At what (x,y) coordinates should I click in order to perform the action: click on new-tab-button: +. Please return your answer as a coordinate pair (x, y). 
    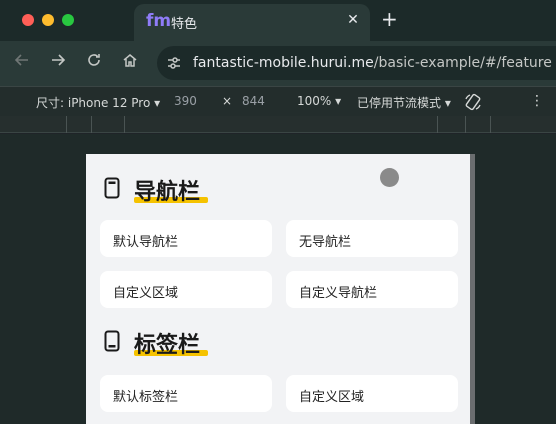
    Looking at the image, I should click on (389, 19).